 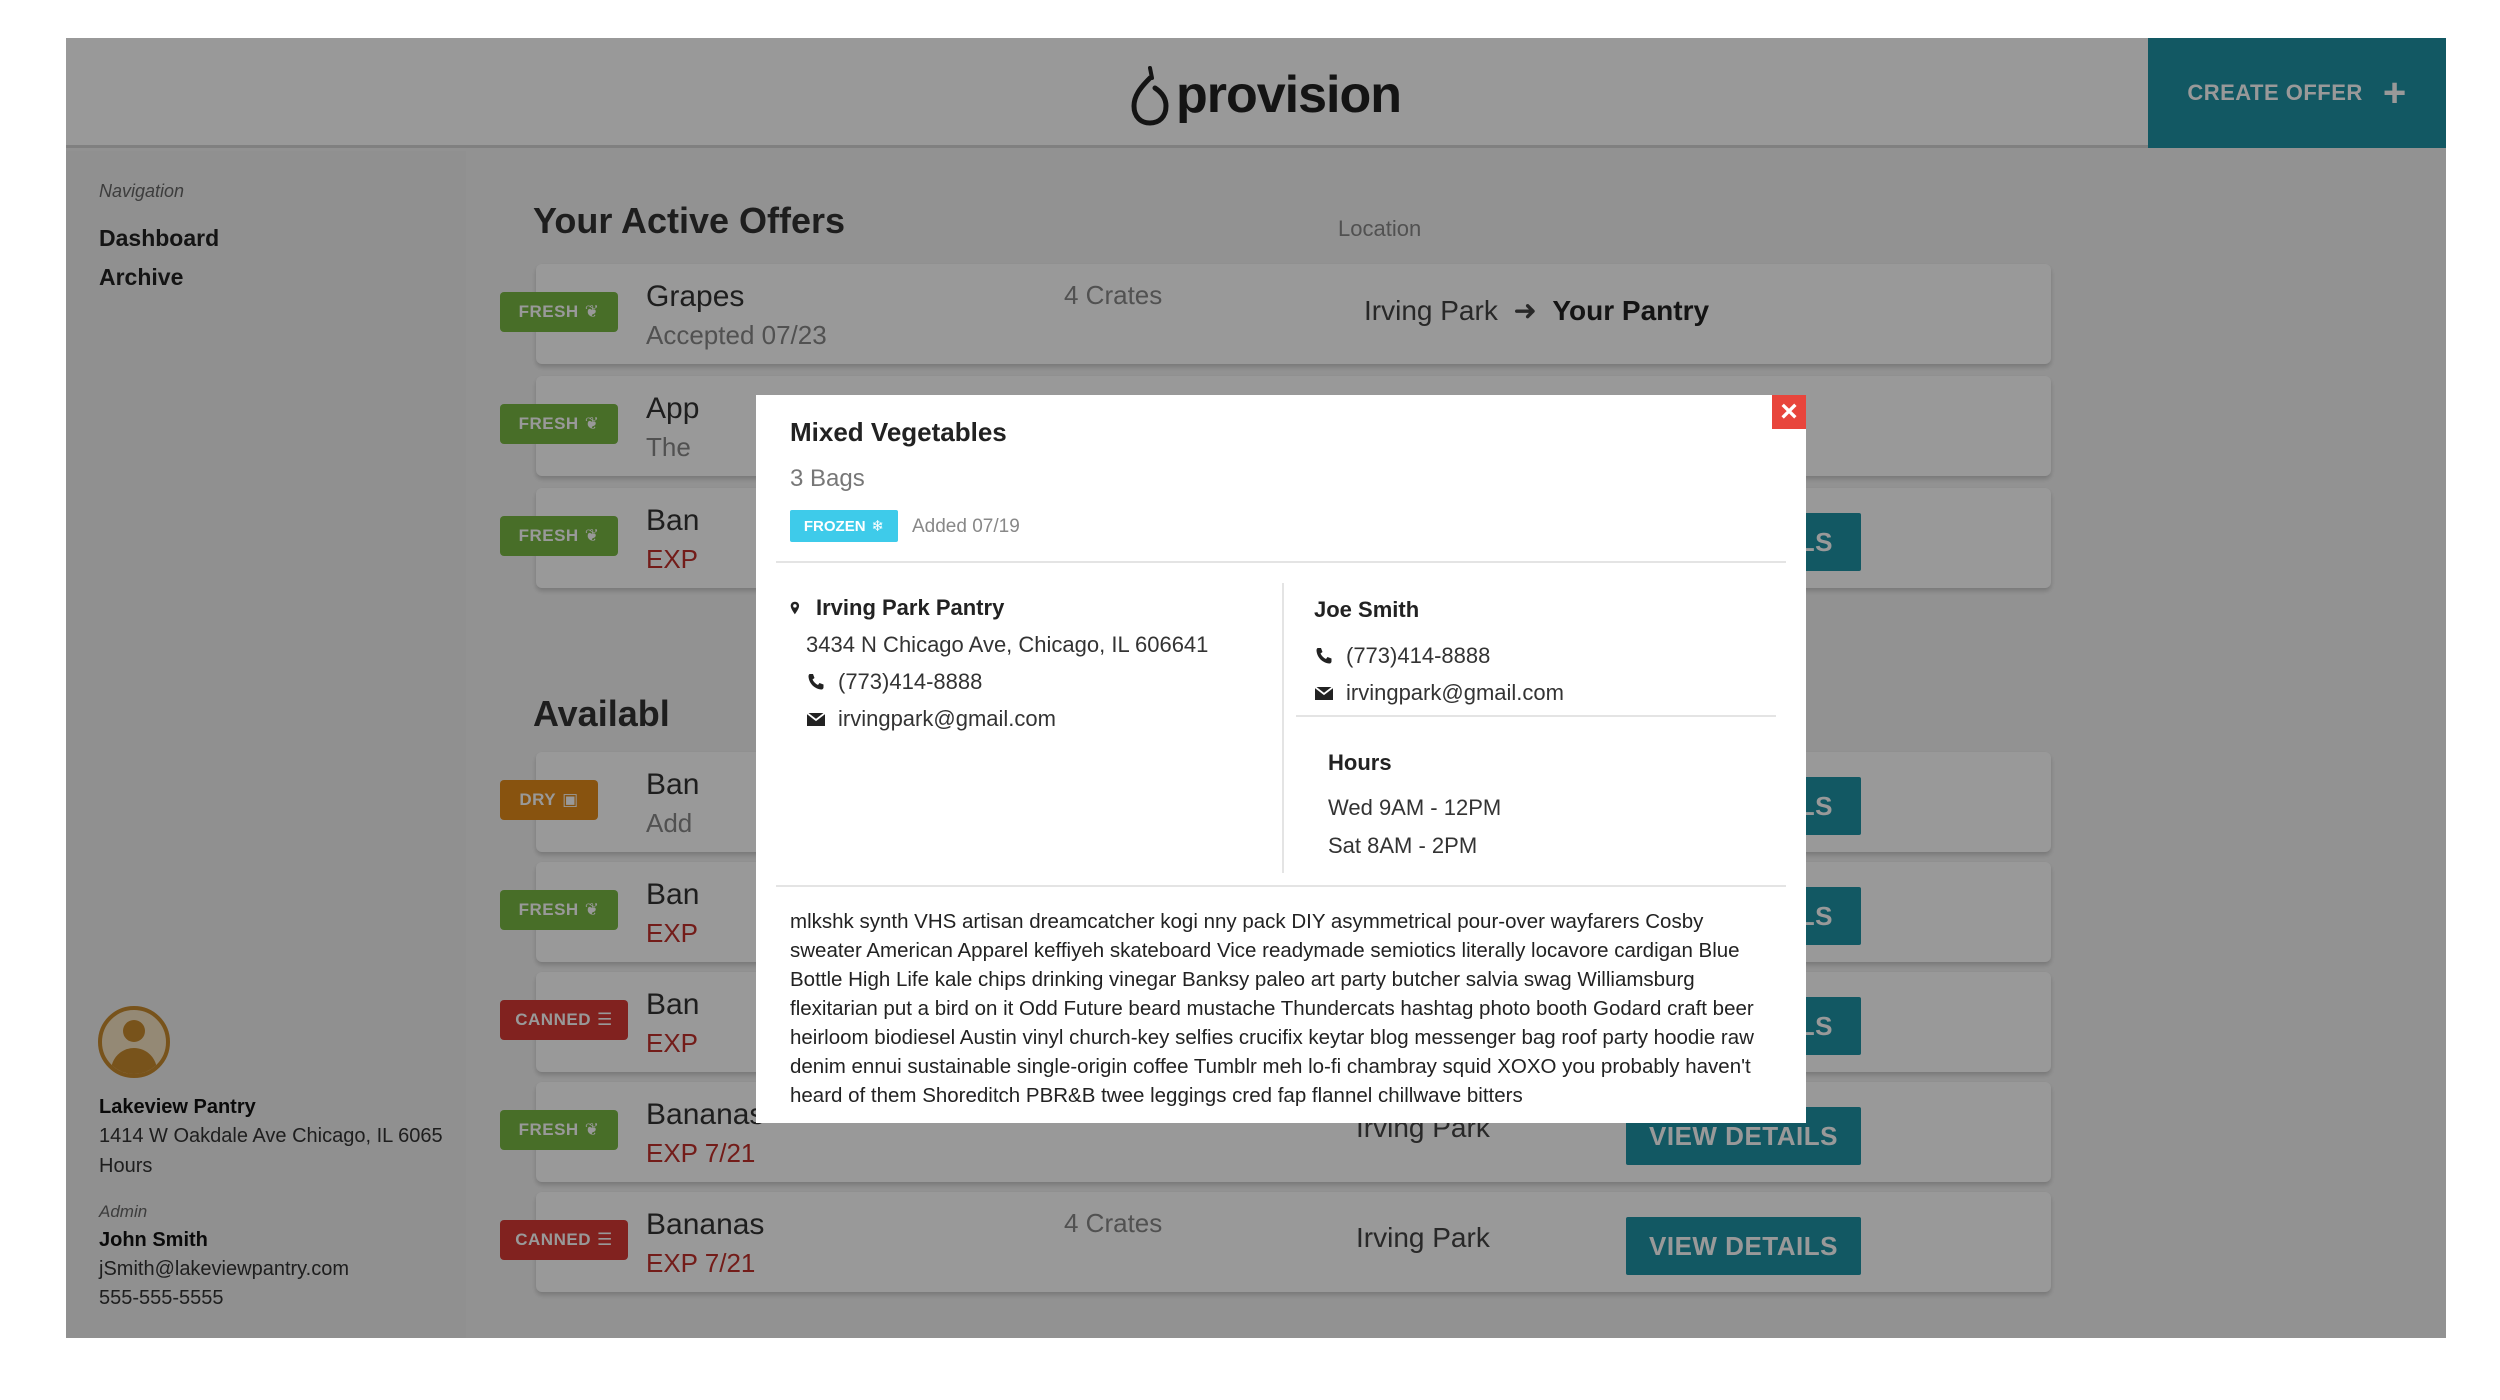 What do you see at coordinates (966, 526) in the screenshot?
I see `modal-added-date: Added 07/19` at bounding box center [966, 526].